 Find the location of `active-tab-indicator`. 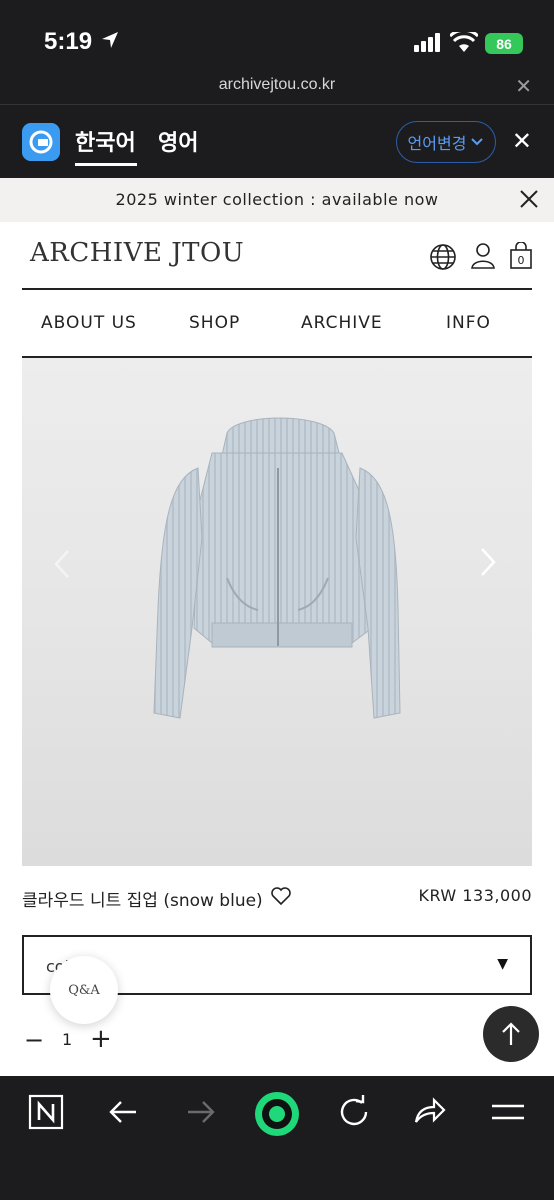

active-tab-indicator is located at coordinates (106, 164).